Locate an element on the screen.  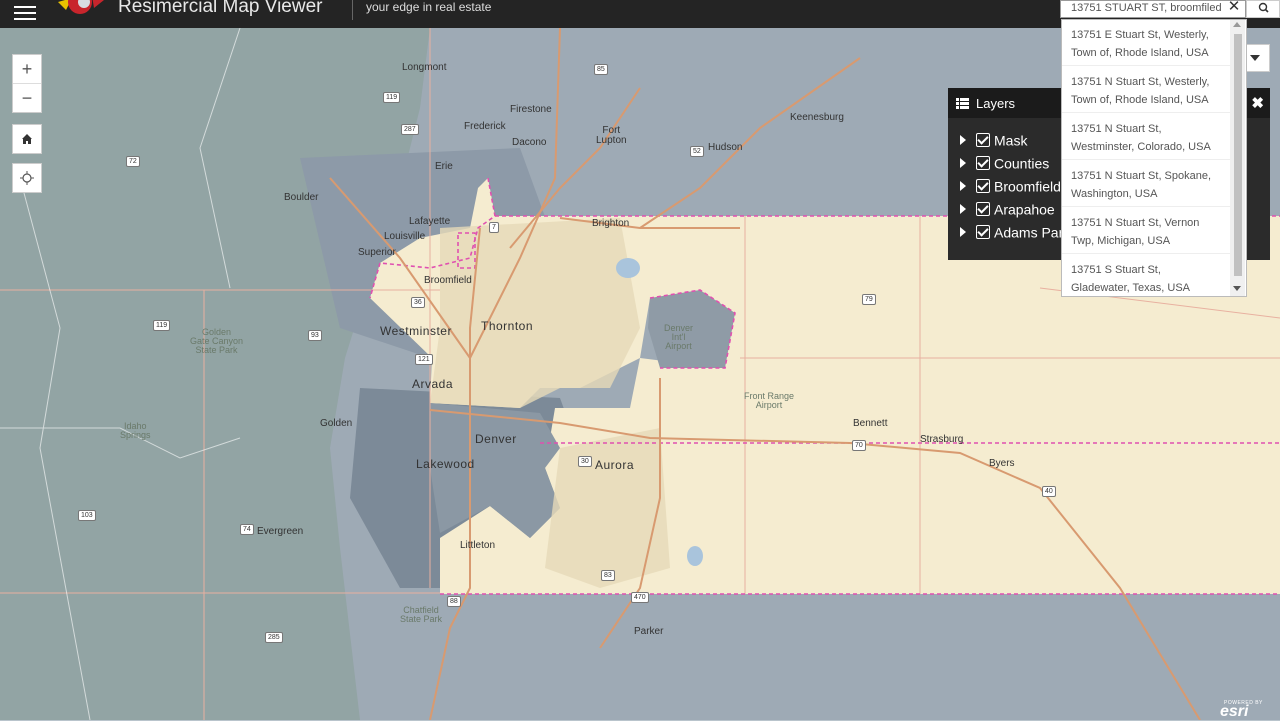
route-shield: 103 is located at coordinates (87, 515).